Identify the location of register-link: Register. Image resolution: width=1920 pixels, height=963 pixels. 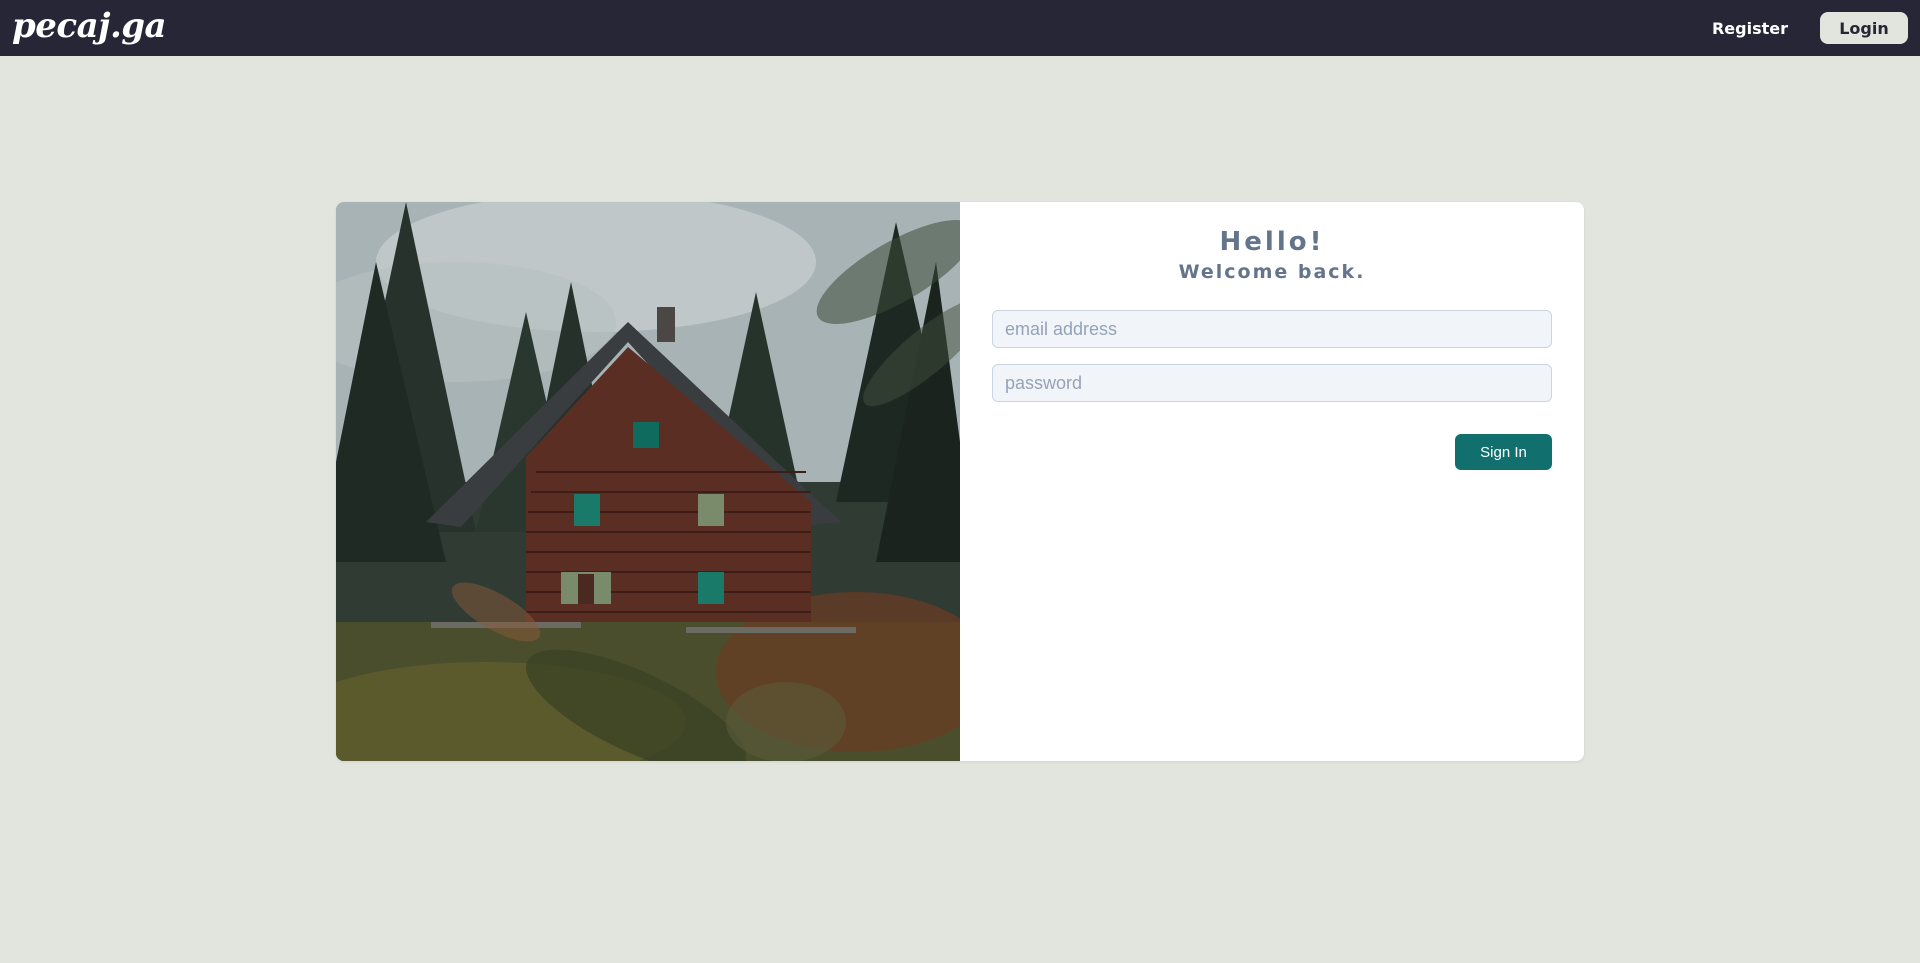
(1750, 28).